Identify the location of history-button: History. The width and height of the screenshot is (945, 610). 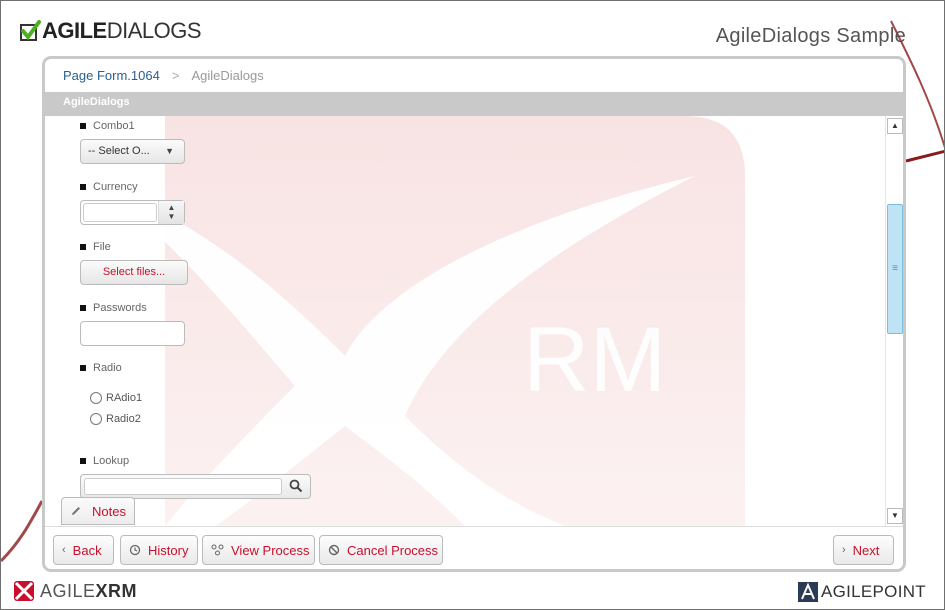
(159, 550).